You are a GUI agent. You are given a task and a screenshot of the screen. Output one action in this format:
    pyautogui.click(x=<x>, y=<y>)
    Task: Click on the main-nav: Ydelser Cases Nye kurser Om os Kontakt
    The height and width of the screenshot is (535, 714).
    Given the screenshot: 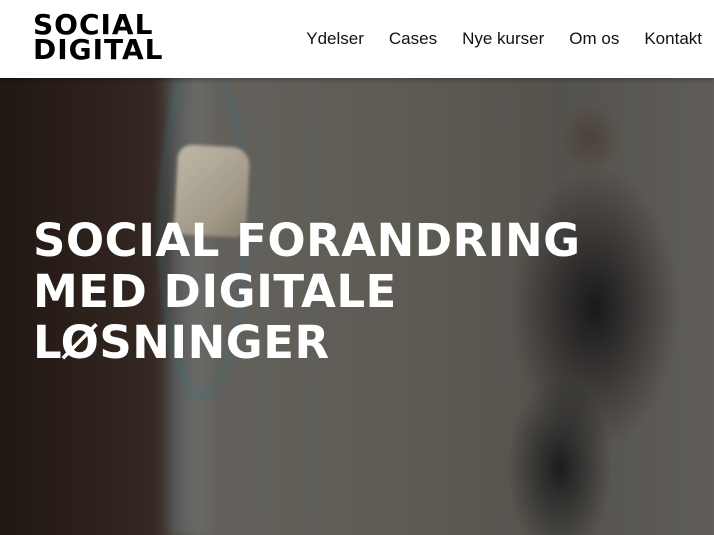 What is the action you would take?
    pyautogui.click(x=491, y=39)
    